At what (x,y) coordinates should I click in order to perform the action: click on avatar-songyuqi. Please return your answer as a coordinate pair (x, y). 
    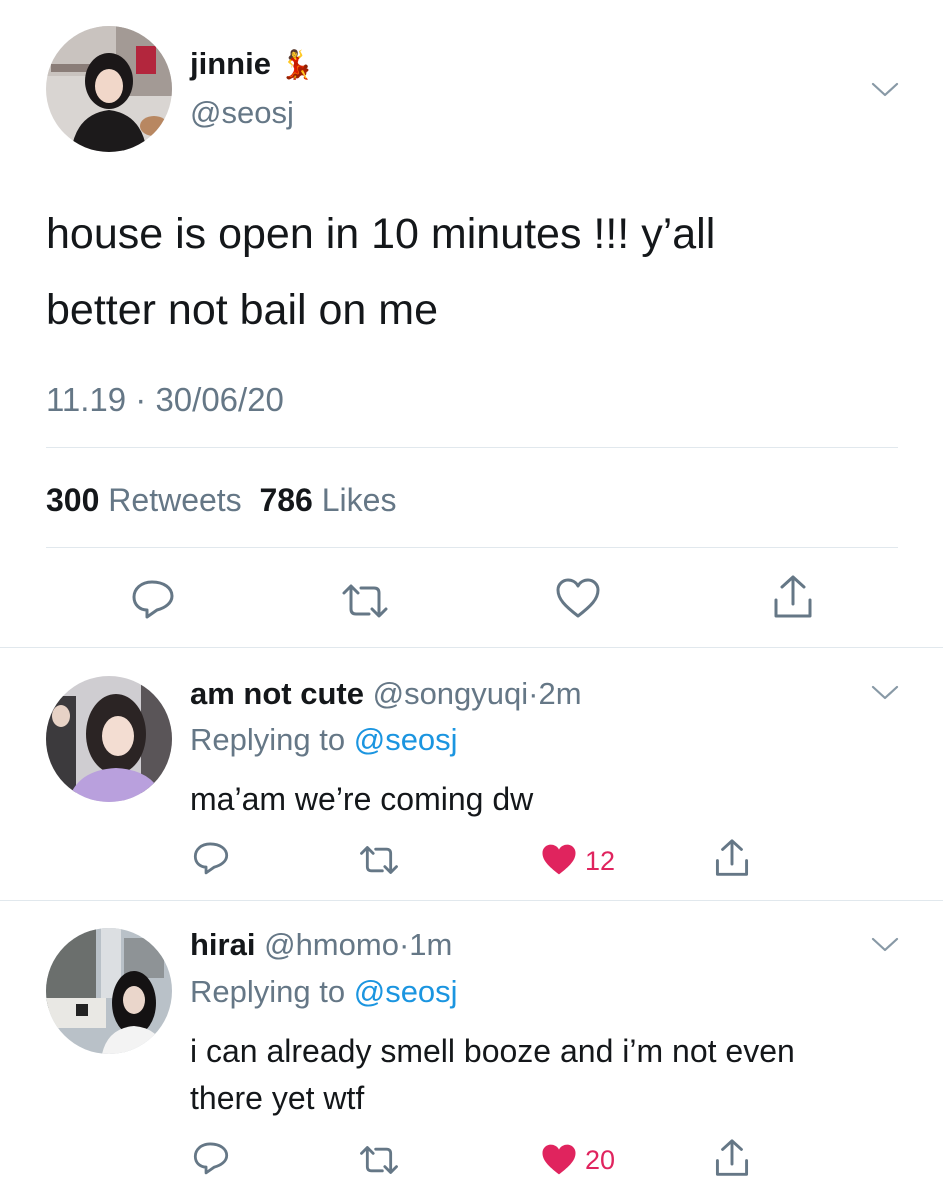
    Looking at the image, I should click on (109, 739).